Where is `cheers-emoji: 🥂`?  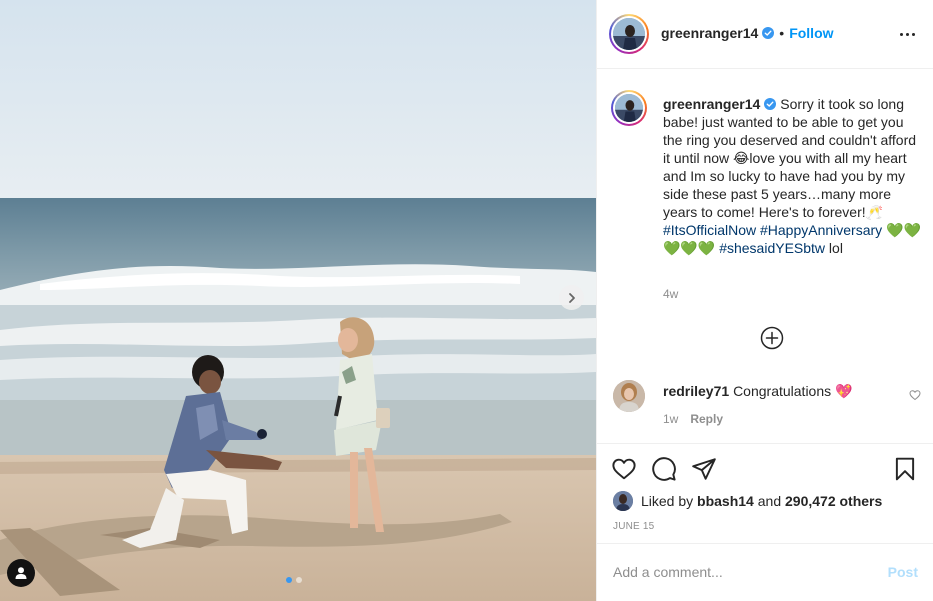 cheers-emoji: 🥂 is located at coordinates (874, 212).